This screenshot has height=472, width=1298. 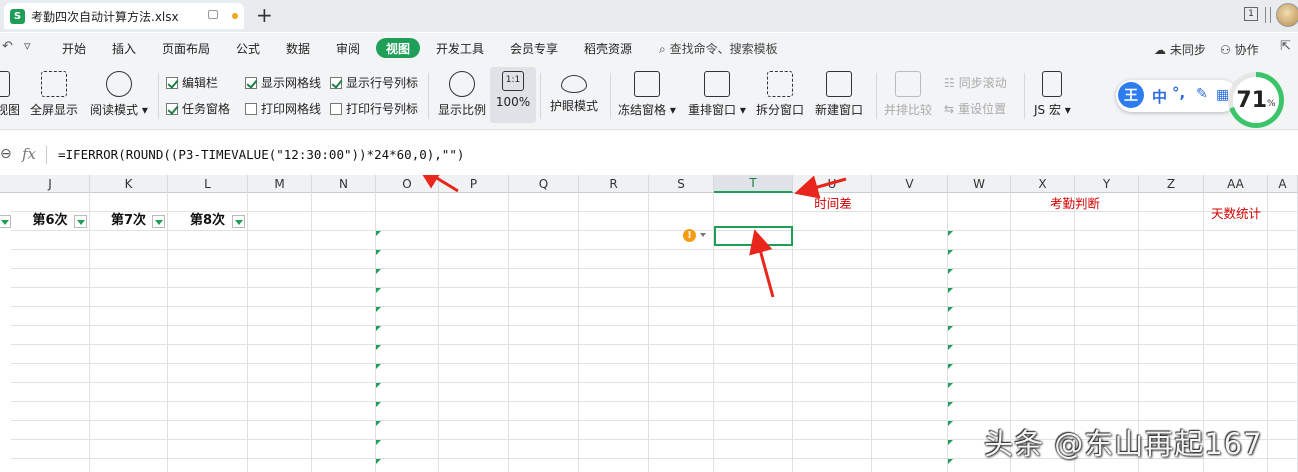 What do you see at coordinates (1160, 50) in the screenshot?
I see `cloud-icon: ☁` at bounding box center [1160, 50].